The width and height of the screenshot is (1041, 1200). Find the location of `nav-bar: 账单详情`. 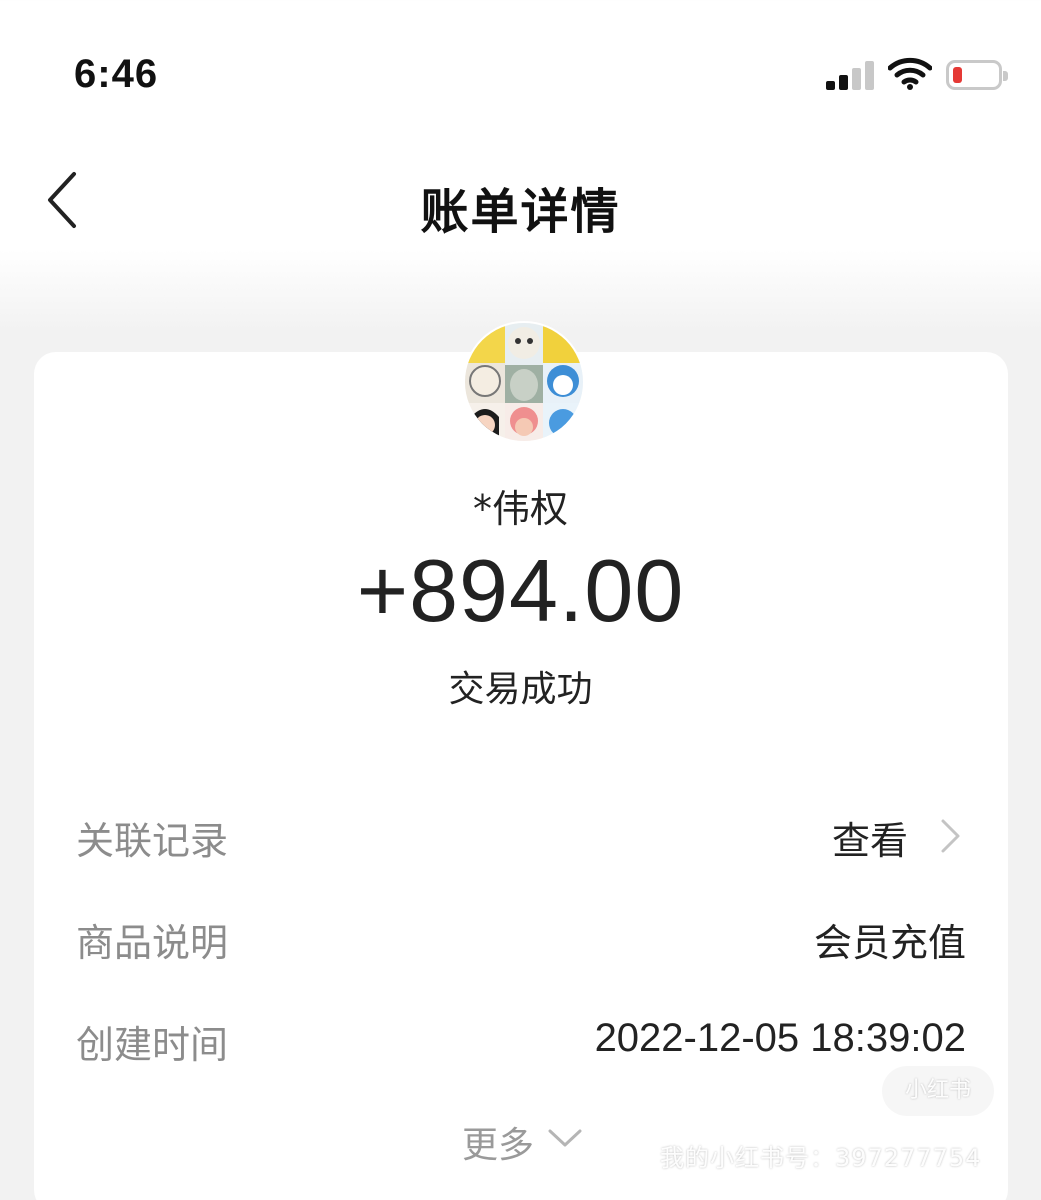

nav-bar: 账单详情 is located at coordinates (520, 200).